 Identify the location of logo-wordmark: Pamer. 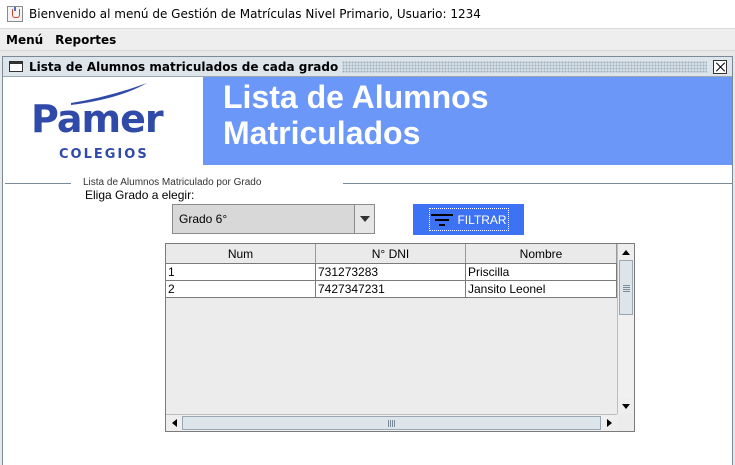
(97, 119).